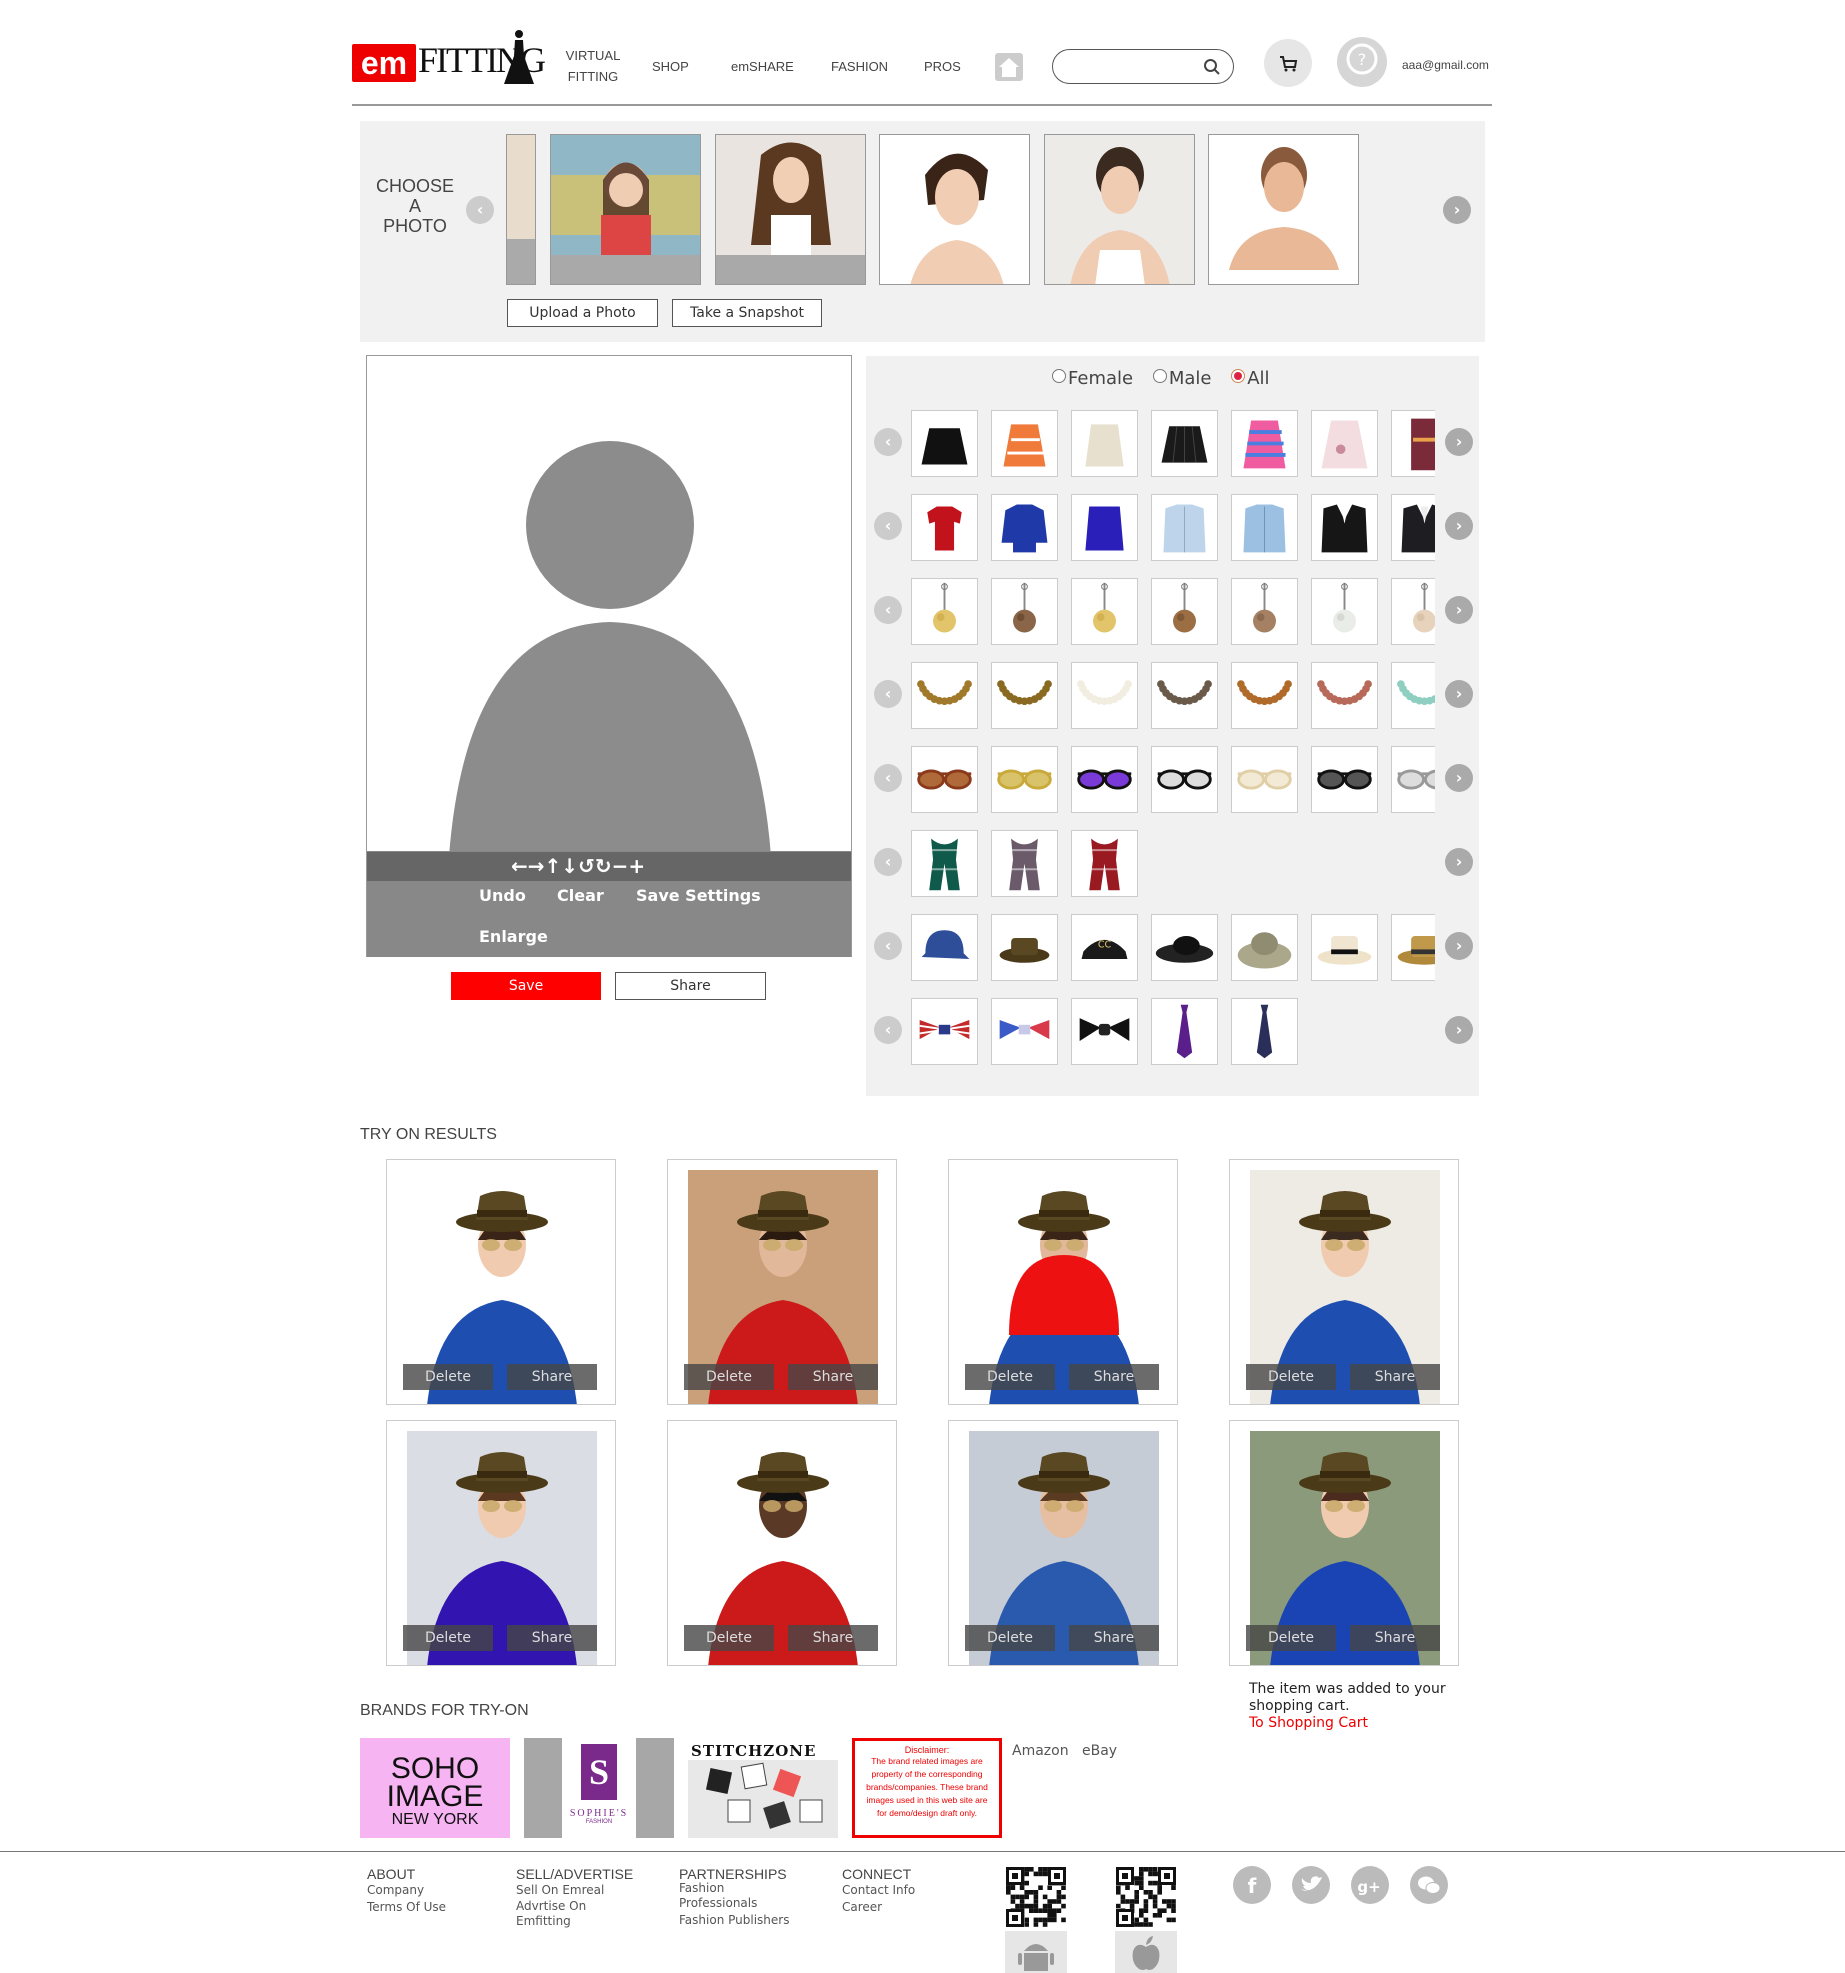  Describe the element at coordinates (1252, 1885) in the screenshot. I see `facebook-link: f` at that location.